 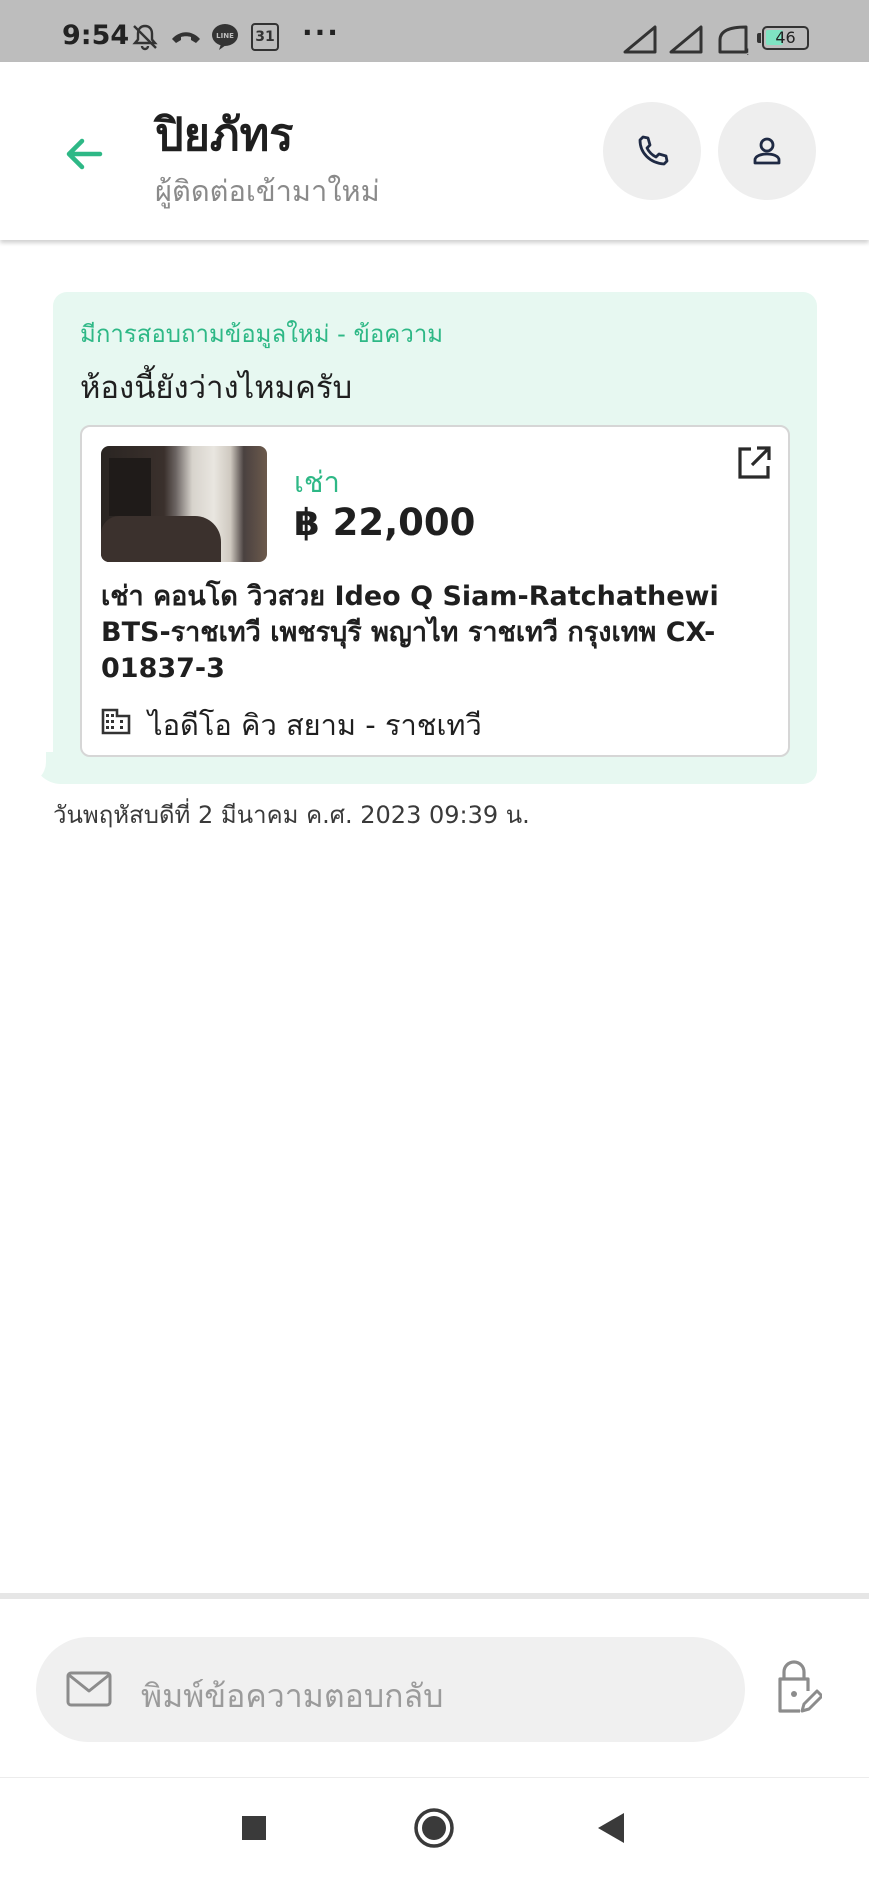 I want to click on status-time: 9:54, so click(x=96, y=35).